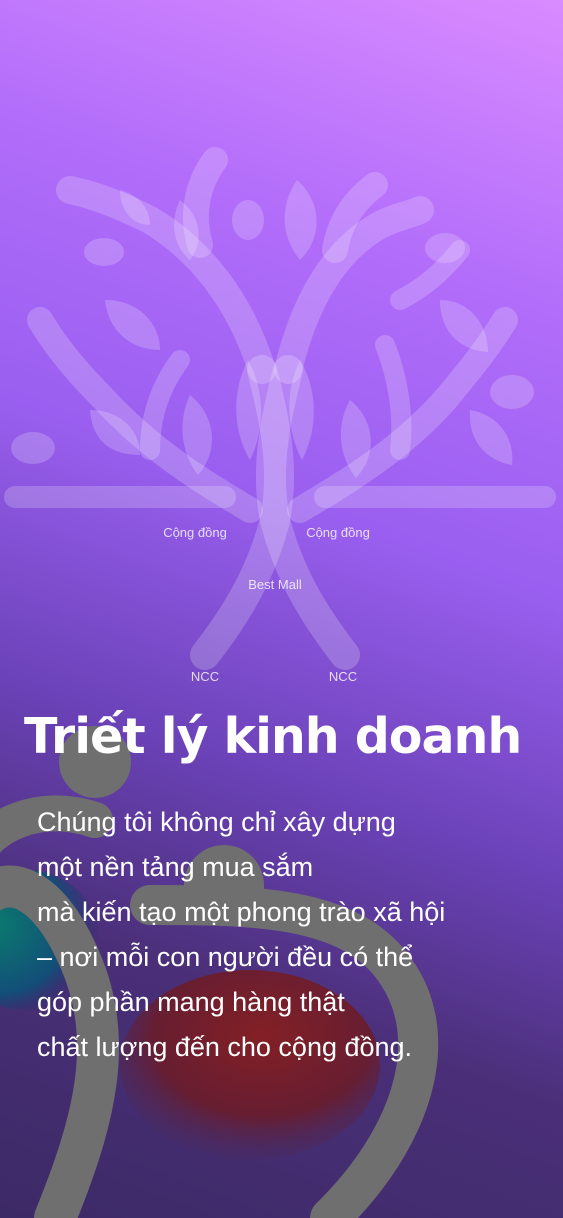 The height and width of the screenshot is (1218, 563). Describe the element at coordinates (343, 676) in the screenshot. I see `tree-label-supplier-right: NCC` at that location.